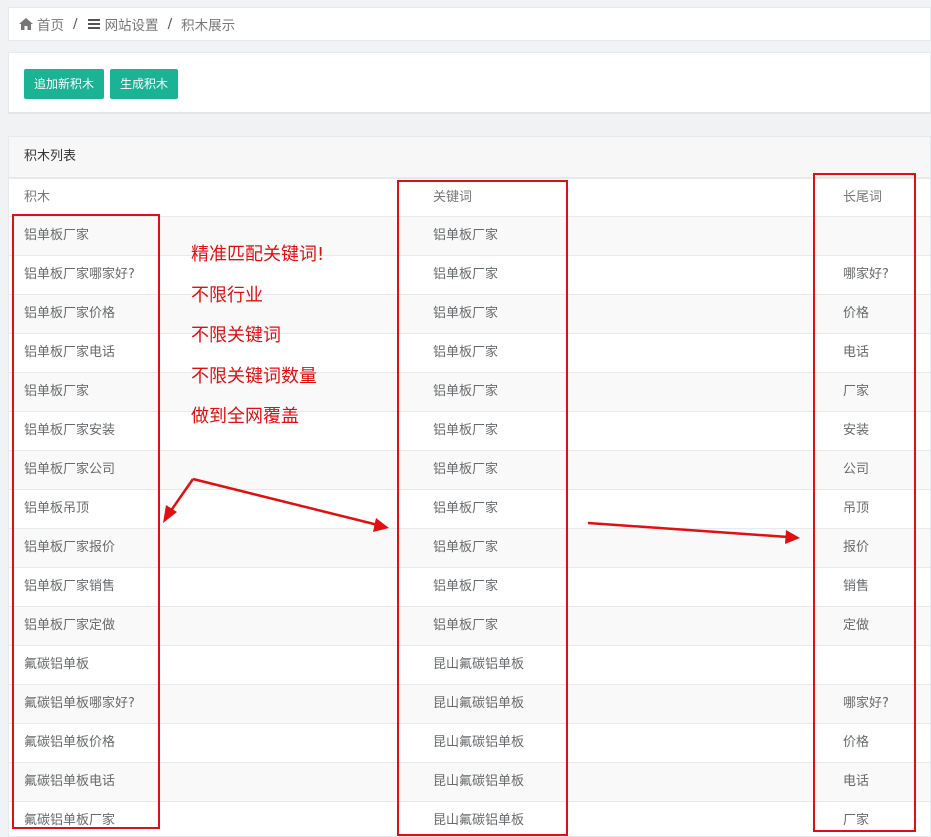  What do you see at coordinates (57, 508) in the screenshot?
I see `cell-block: 铝单板吊顶` at bounding box center [57, 508].